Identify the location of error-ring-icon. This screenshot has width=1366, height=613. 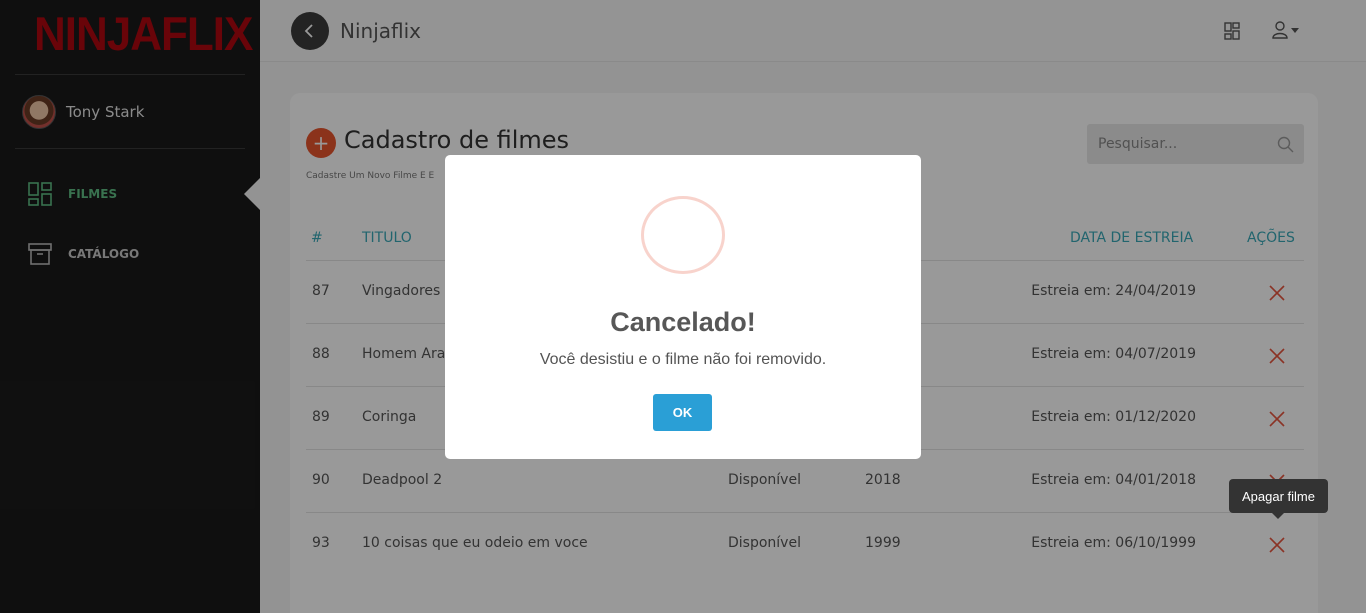
(683, 235).